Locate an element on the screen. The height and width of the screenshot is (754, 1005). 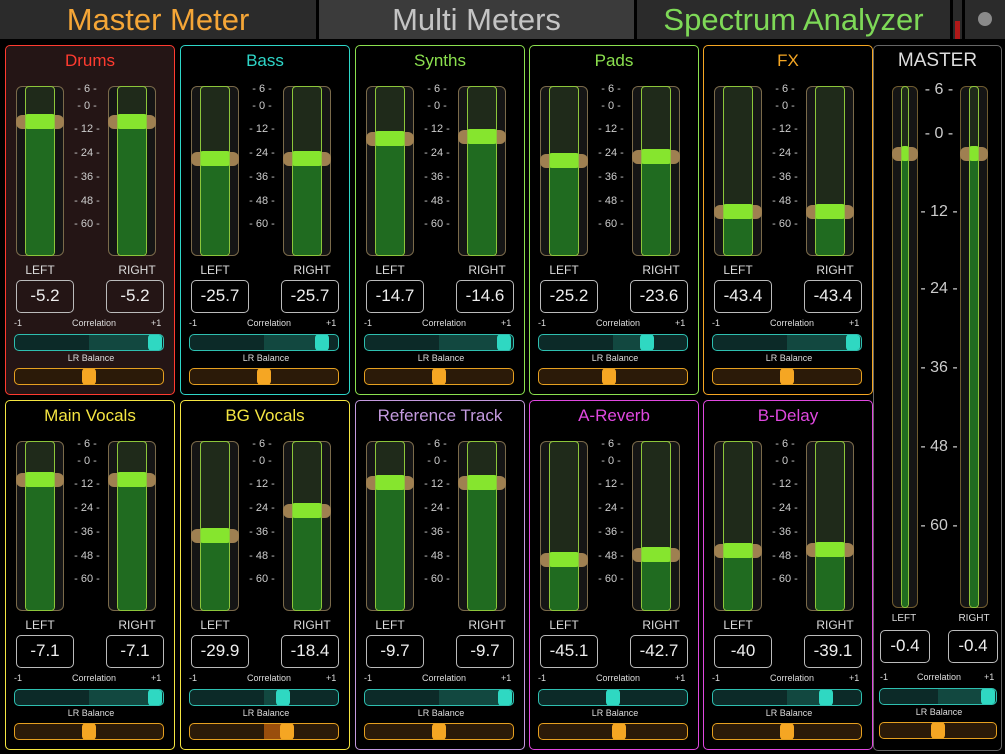
right-meter is located at coordinates (482, 526).